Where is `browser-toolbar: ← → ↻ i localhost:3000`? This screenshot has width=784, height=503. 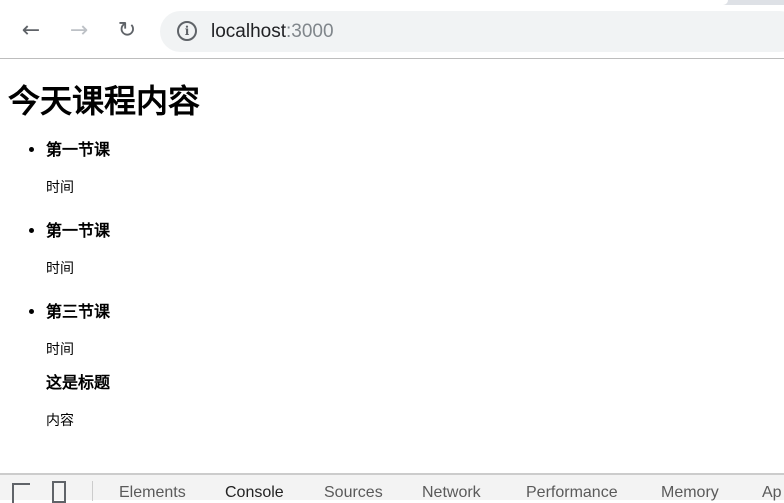
browser-toolbar: ← → ↻ i localhost:3000 is located at coordinates (392, 32).